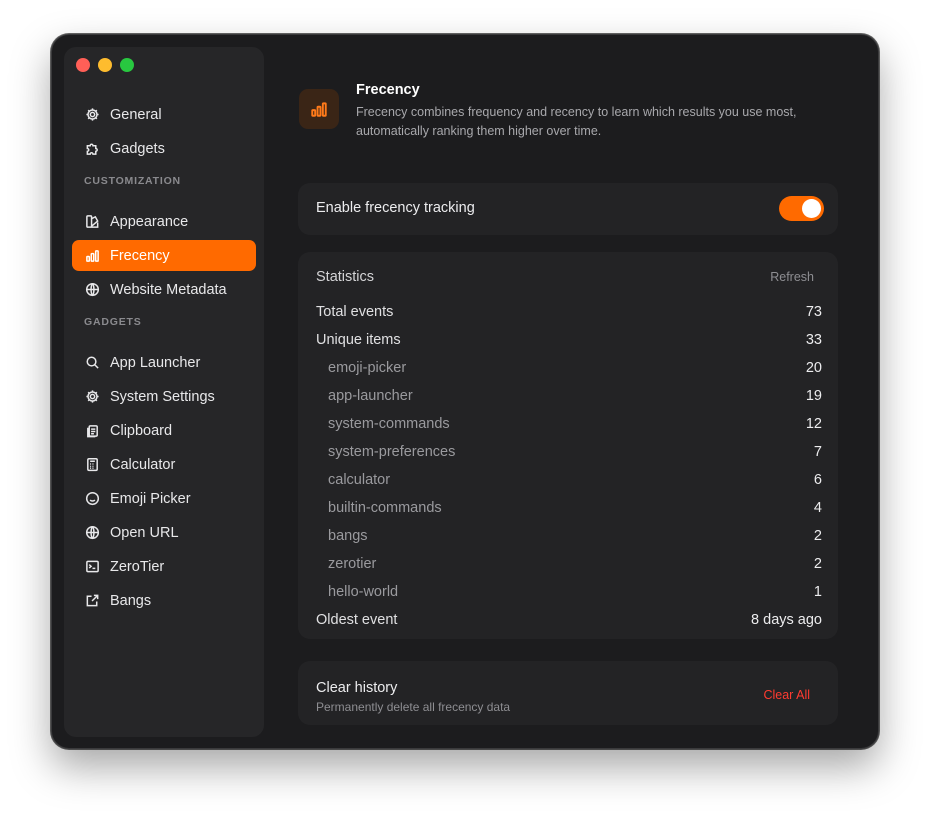 The image size is (931, 818). I want to click on calculator-icon, so click(92, 465).